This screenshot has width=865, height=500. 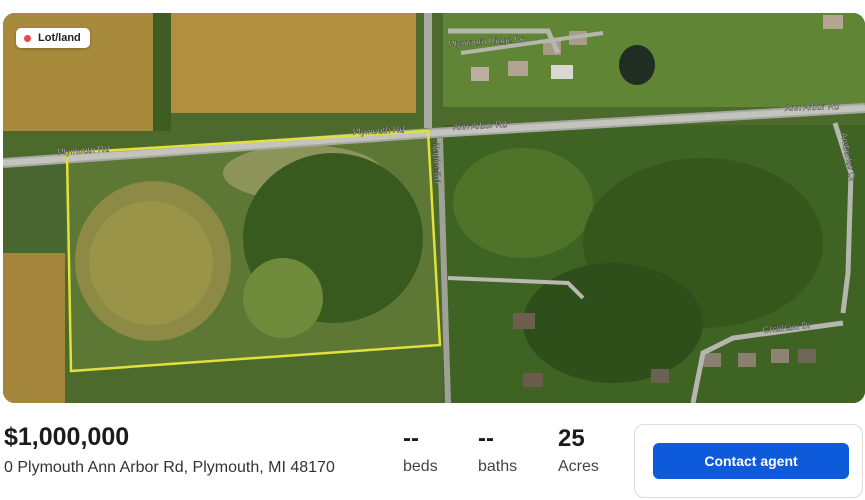 I want to click on listing-price: $1,000,000, so click(x=67, y=437).